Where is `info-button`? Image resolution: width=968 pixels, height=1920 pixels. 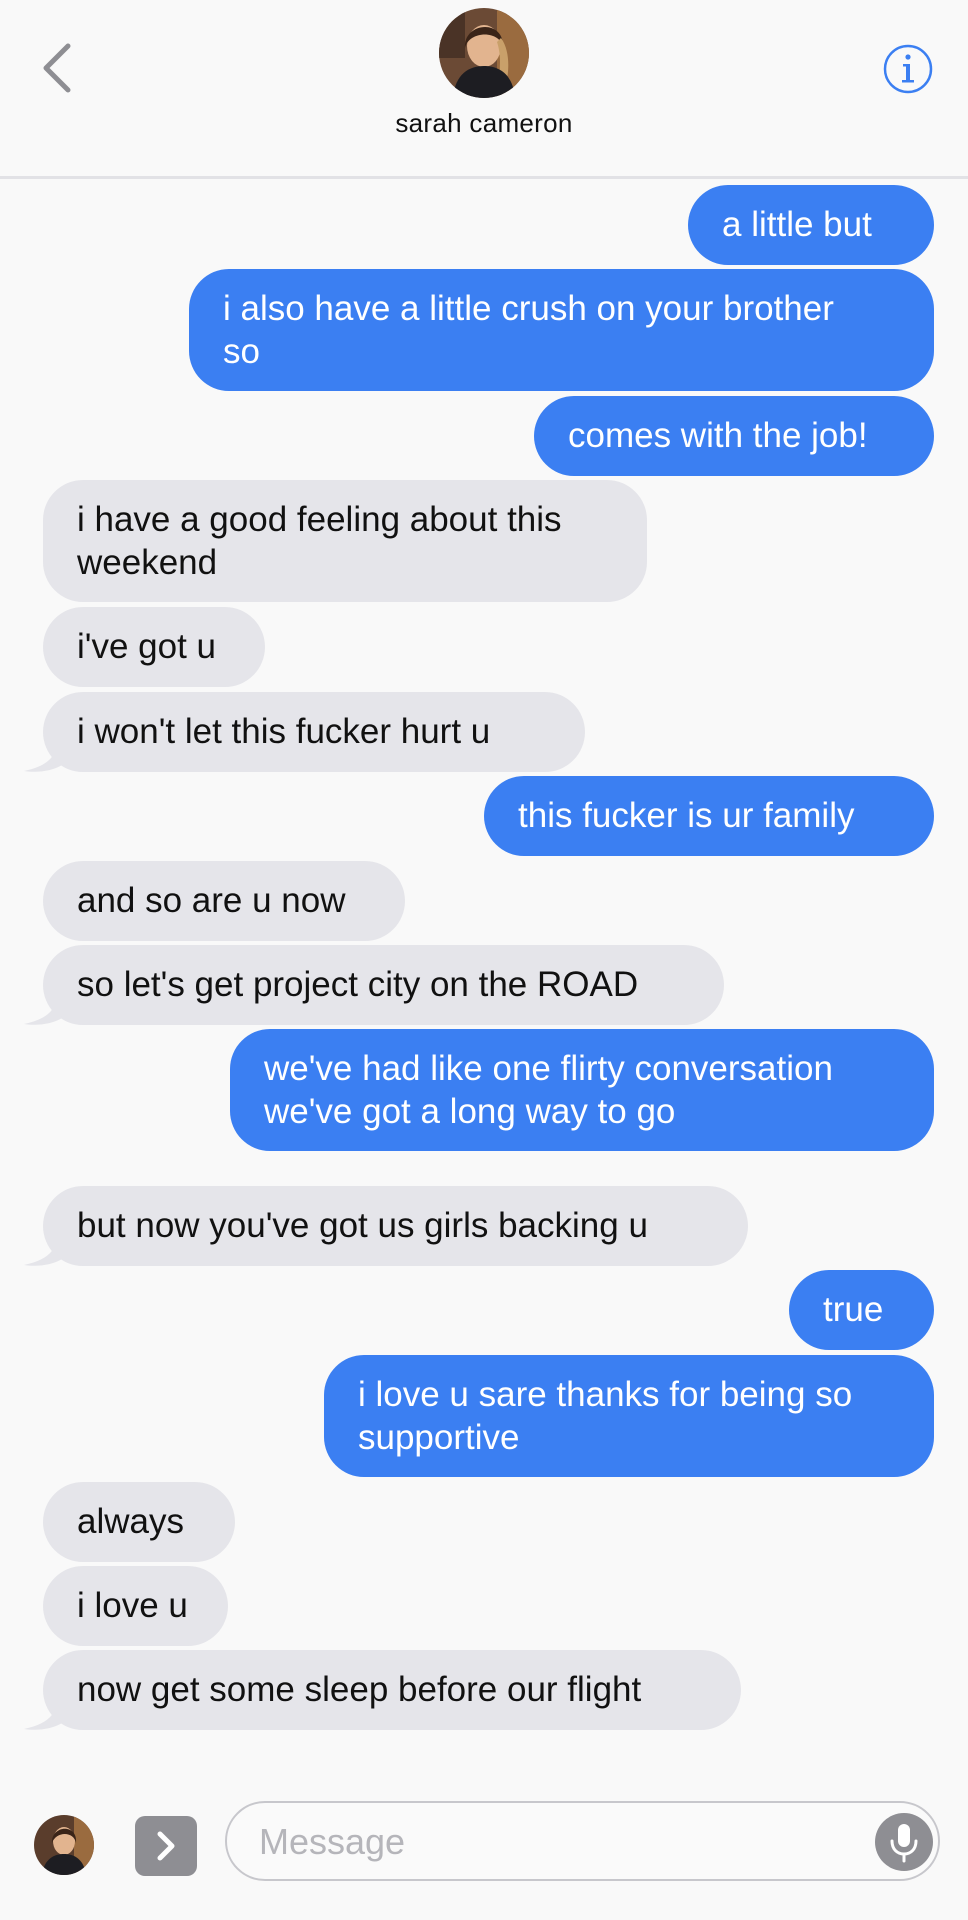
info-button is located at coordinates (908, 69).